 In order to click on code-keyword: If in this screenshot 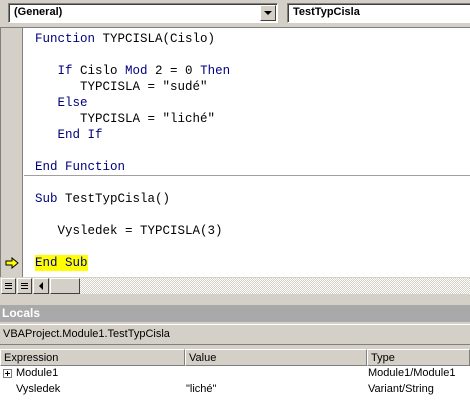, I will do `click(58, 71)`.